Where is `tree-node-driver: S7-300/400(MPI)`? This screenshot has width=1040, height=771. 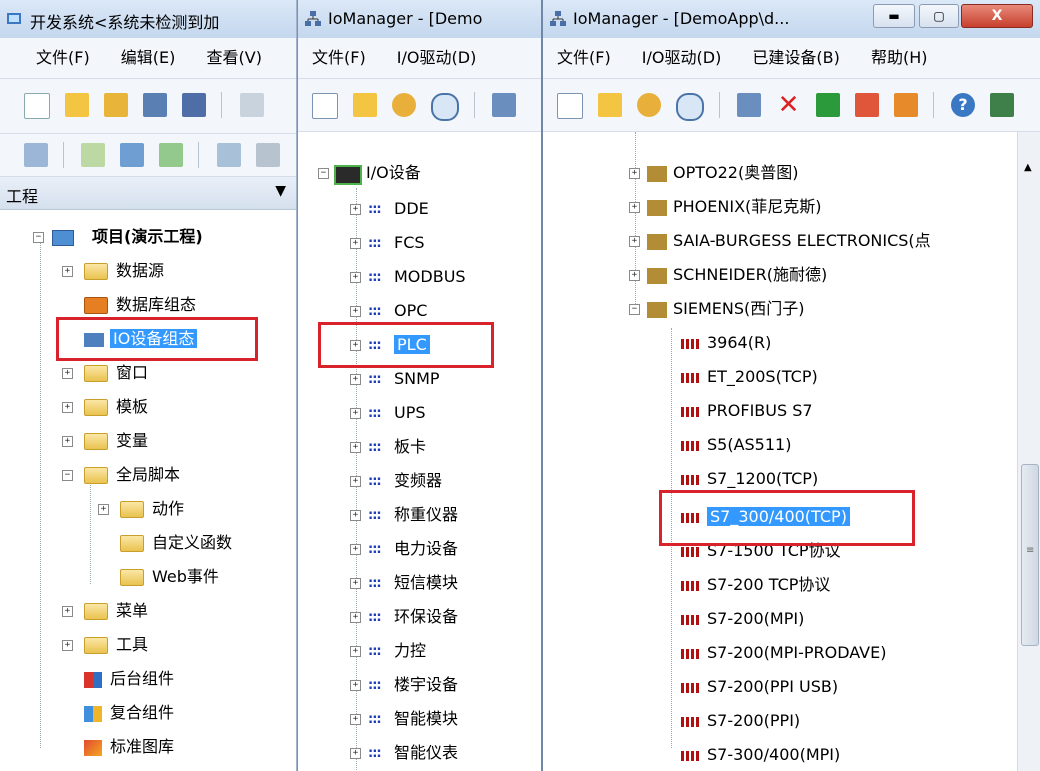
tree-node-driver: S7-300/400(MPI) is located at coordinates (760, 755).